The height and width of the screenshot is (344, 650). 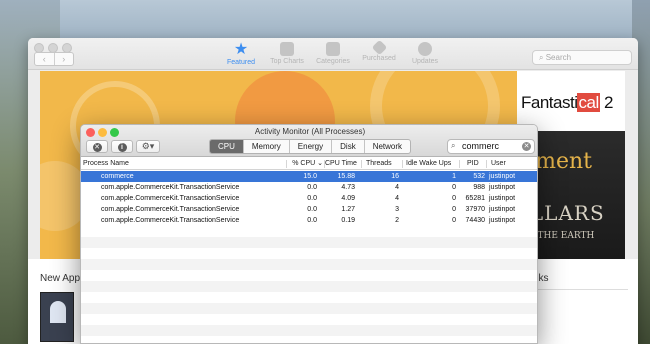 I want to click on inspect-process-button: i, so click(x=122, y=146).